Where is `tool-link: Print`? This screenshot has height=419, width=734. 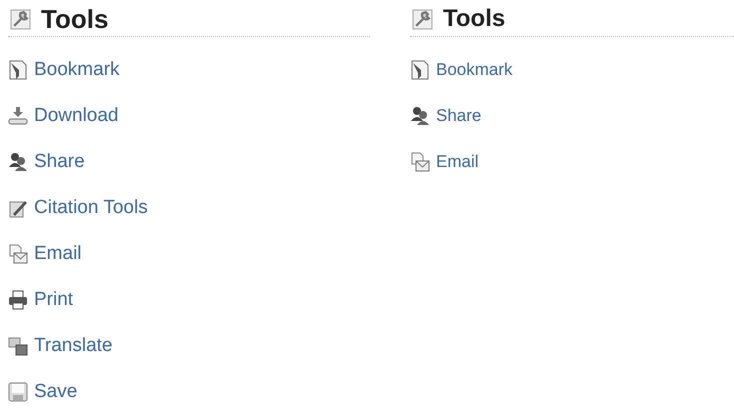 tool-link: Print is located at coordinates (54, 300).